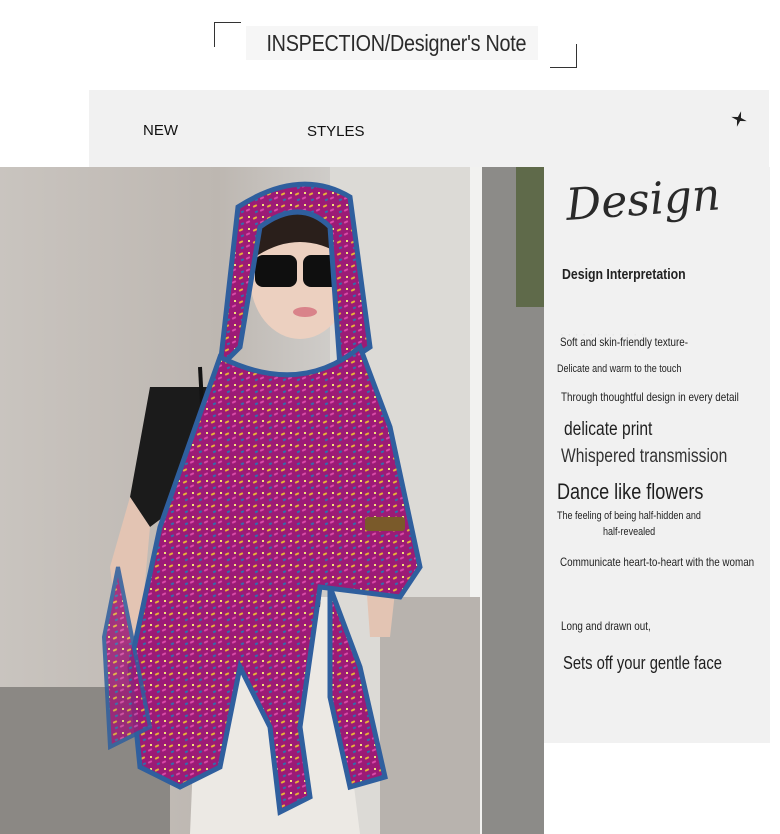  Describe the element at coordinates (396, 43) in the screenshot. I see `page-title: INSPECTION/Designer's Note` at that location.